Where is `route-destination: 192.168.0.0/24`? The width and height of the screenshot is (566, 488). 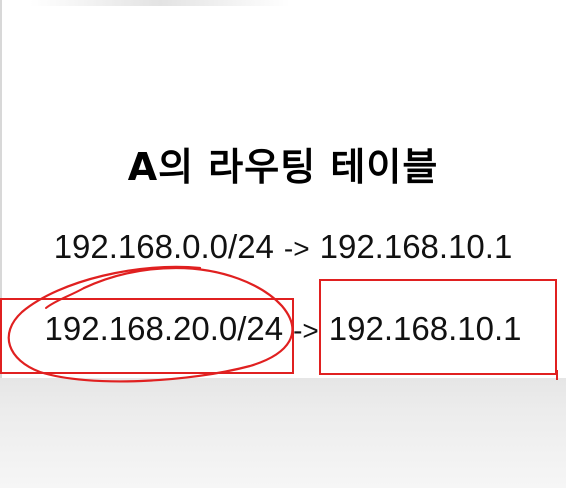 route-destination: 192.168.0.0/24 is located at coordinates (163, 246).